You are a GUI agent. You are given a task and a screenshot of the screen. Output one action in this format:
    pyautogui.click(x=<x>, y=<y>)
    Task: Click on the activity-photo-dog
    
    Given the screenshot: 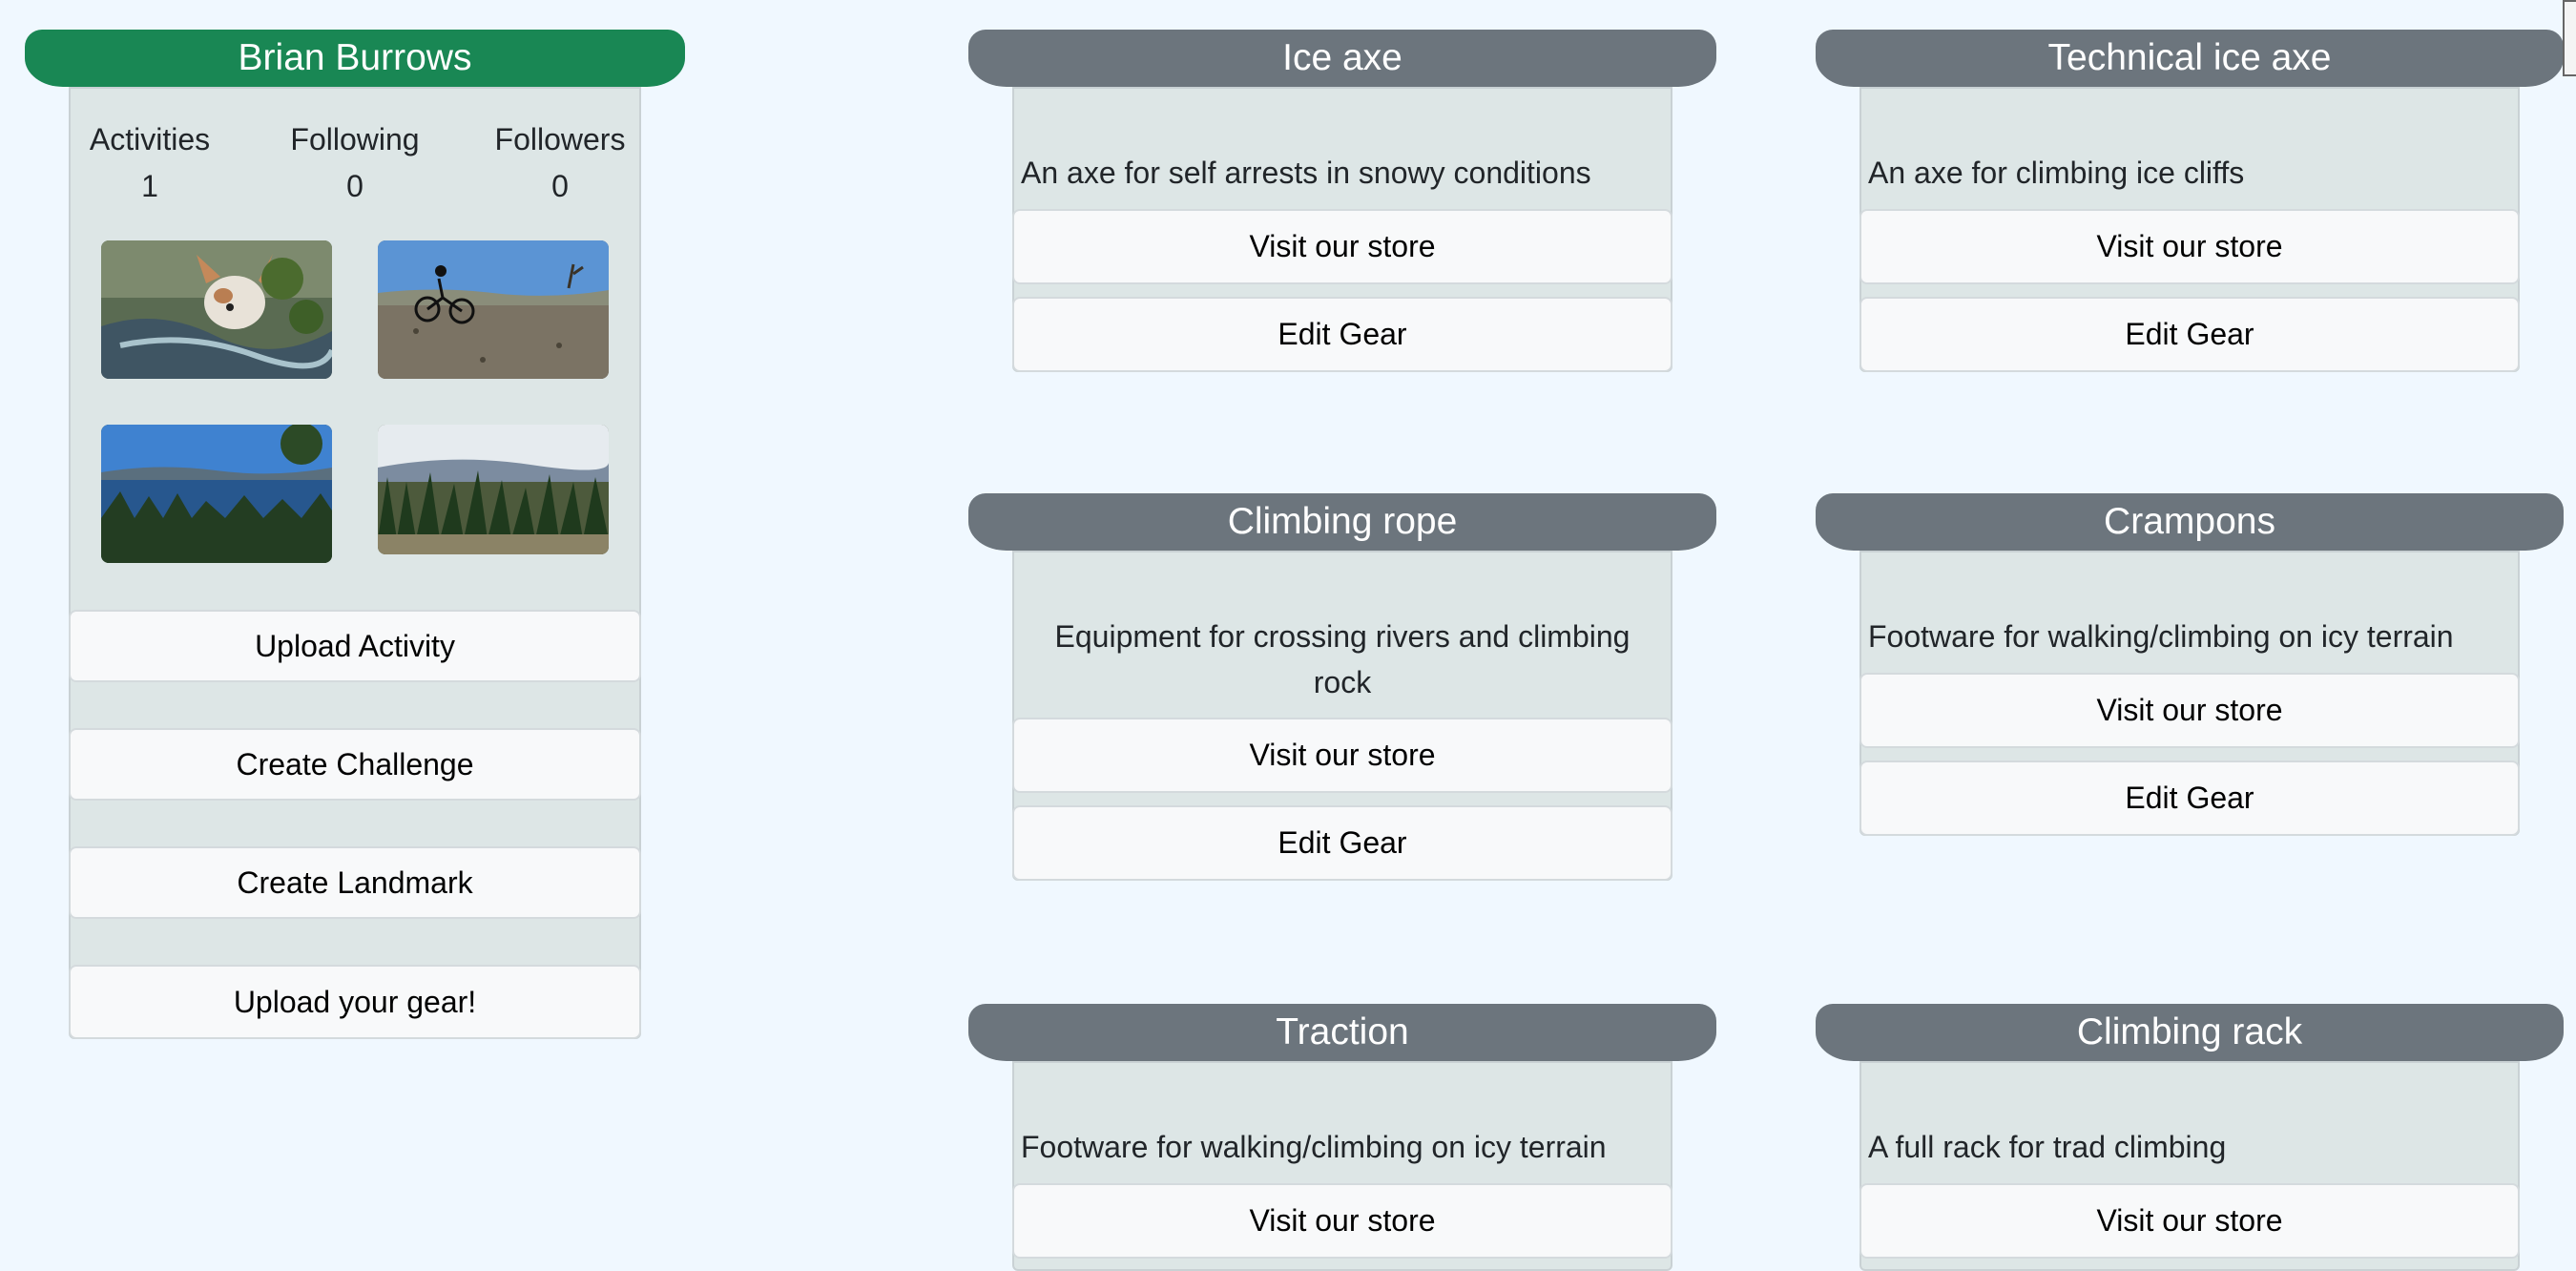 What is the action you would take?
    pyautogui.click(x=216, y=309)
    